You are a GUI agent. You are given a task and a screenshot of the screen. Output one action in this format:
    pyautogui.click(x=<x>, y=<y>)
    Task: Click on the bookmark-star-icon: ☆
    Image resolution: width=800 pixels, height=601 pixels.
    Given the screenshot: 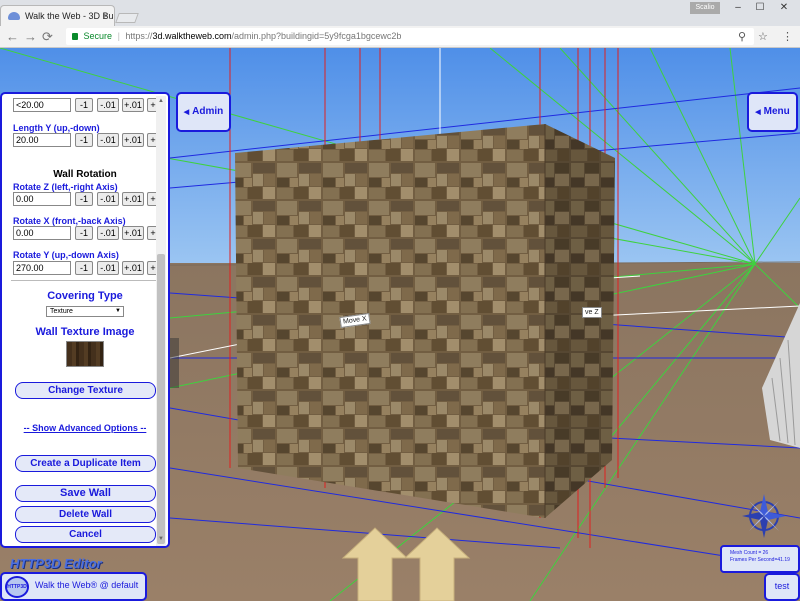 What is the action you would take?
    pyautogui.click(x=763, y=36)
    